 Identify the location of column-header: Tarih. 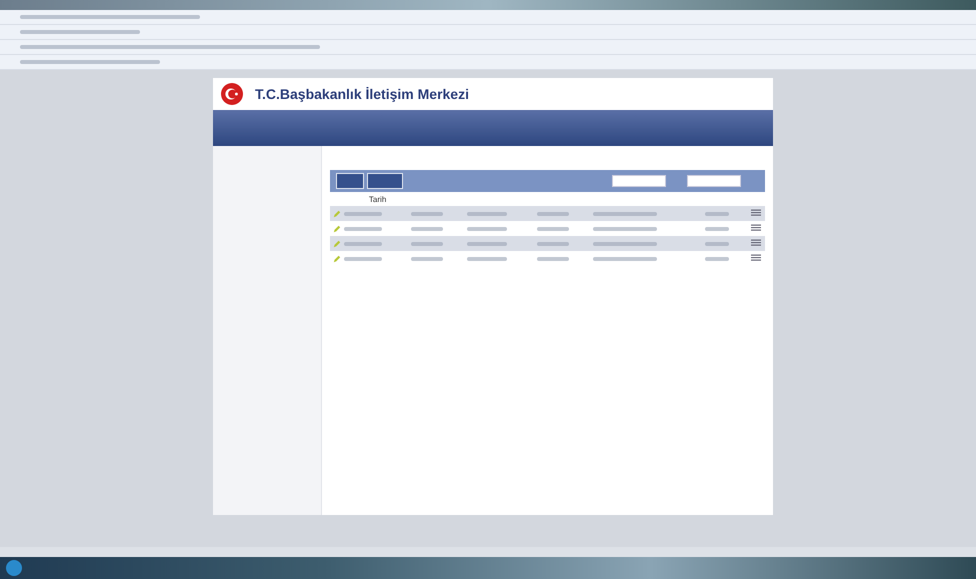
(377, 199).